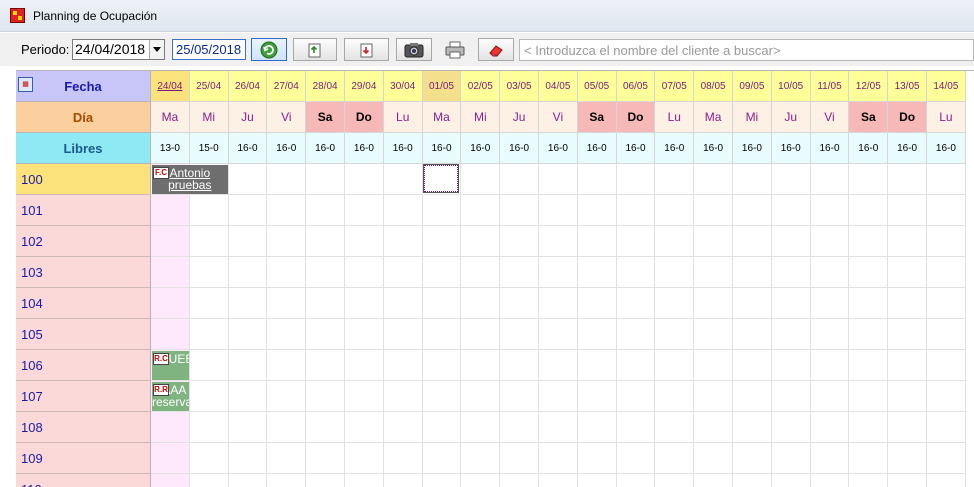 This screenshot has width=974, height=487. What do you see at coordinates (315, 49) in the screenshot?
I see `export-button` at bounding box center [315, 49].